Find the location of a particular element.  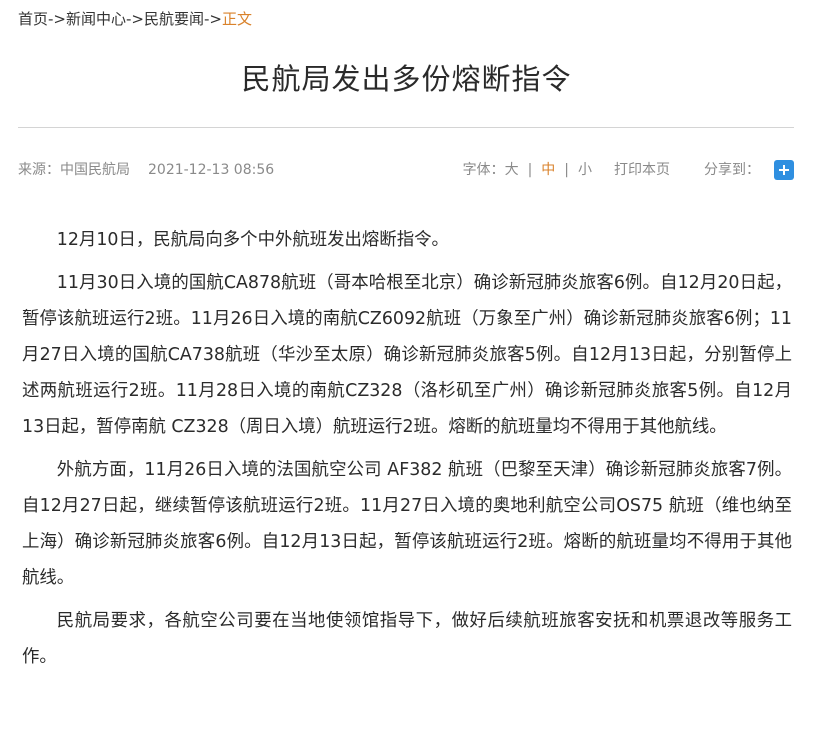

article-tools: 字体： 大 | 中 | 小 打印本页 分享到： is located at coordinates (628, 170).